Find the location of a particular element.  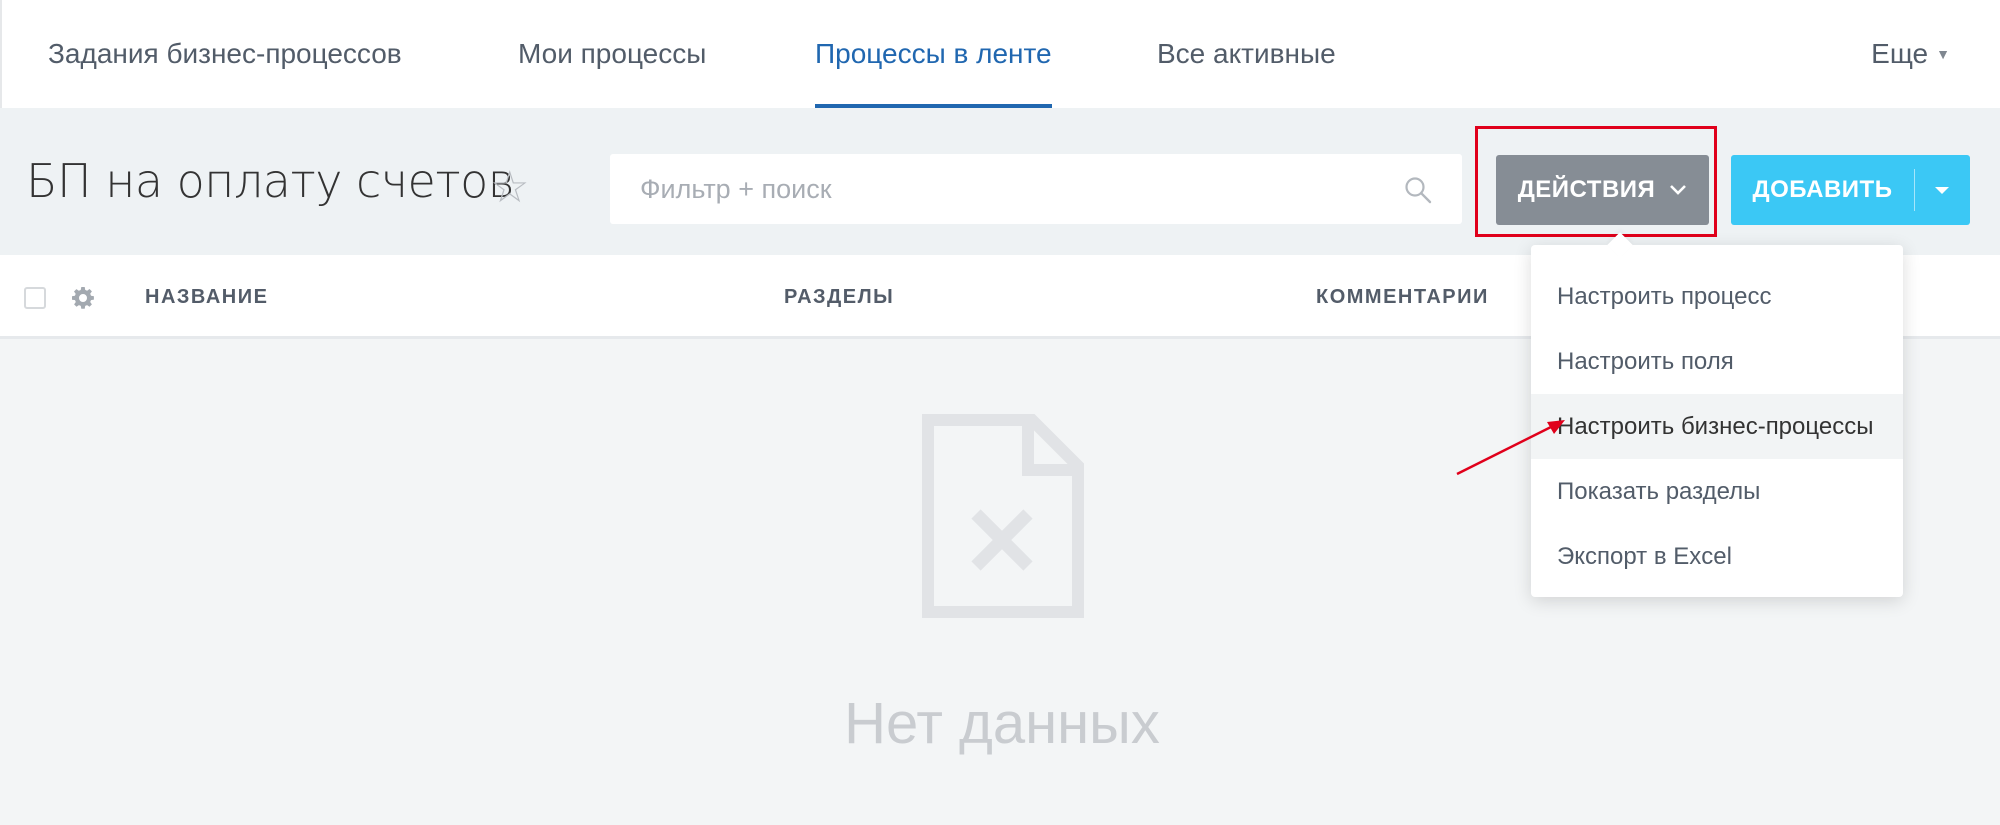

empty-document-icon is located at coordinates (1003, 516).